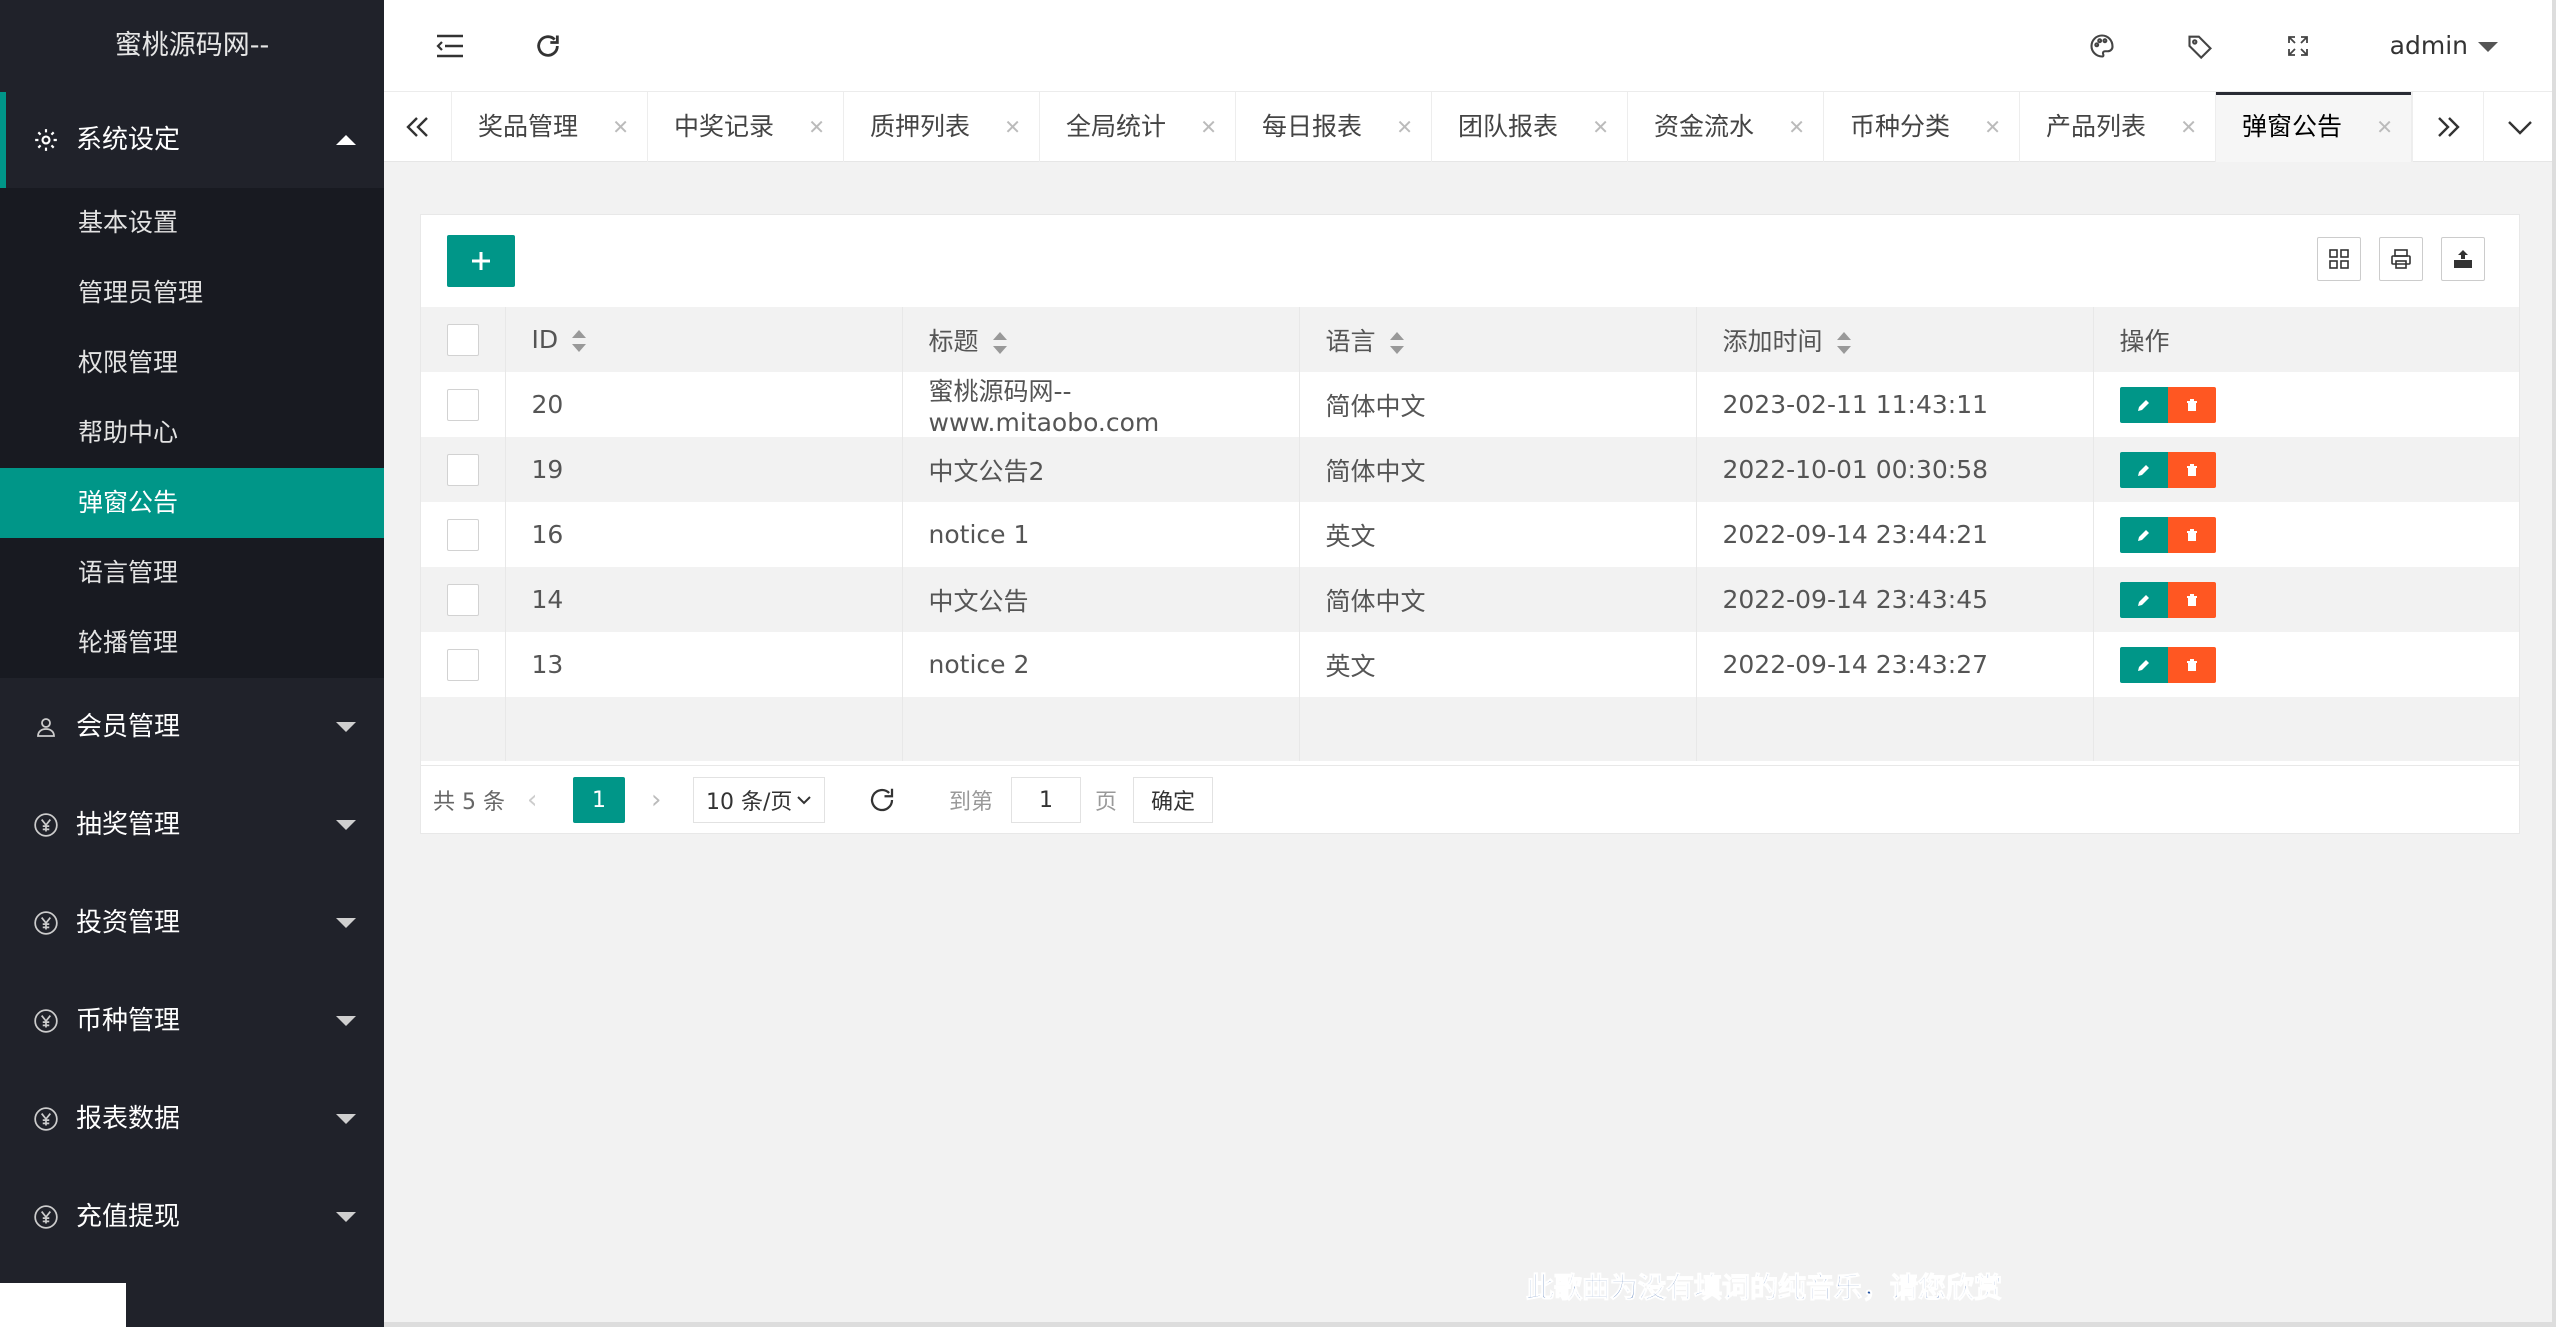  Describe the element at coordinates (759, 800) in the screenshot. I see `page-size-select: 10 条/页` at that location.